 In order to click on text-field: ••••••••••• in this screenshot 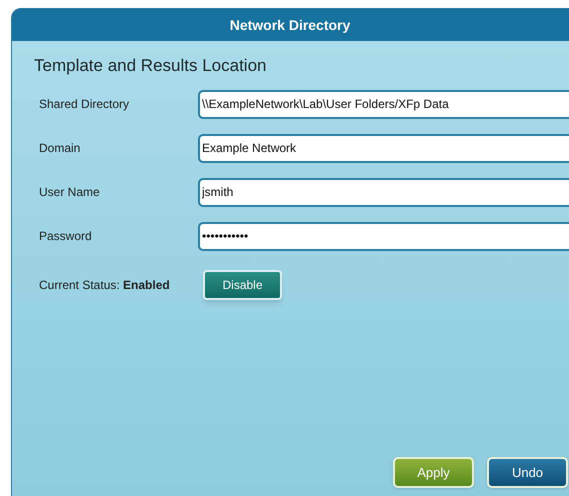, I will do `click(383, 236)`.